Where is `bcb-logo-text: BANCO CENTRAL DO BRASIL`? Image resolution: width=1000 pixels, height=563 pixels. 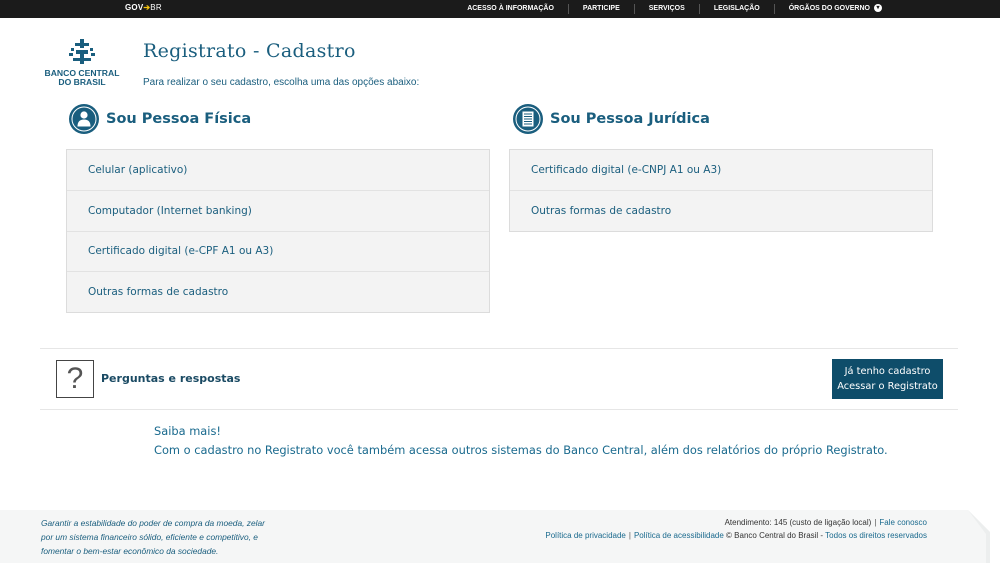
bcb-logo-text: BANCO CENTRAL DO BRASIL is located at coordinates (82, 78).